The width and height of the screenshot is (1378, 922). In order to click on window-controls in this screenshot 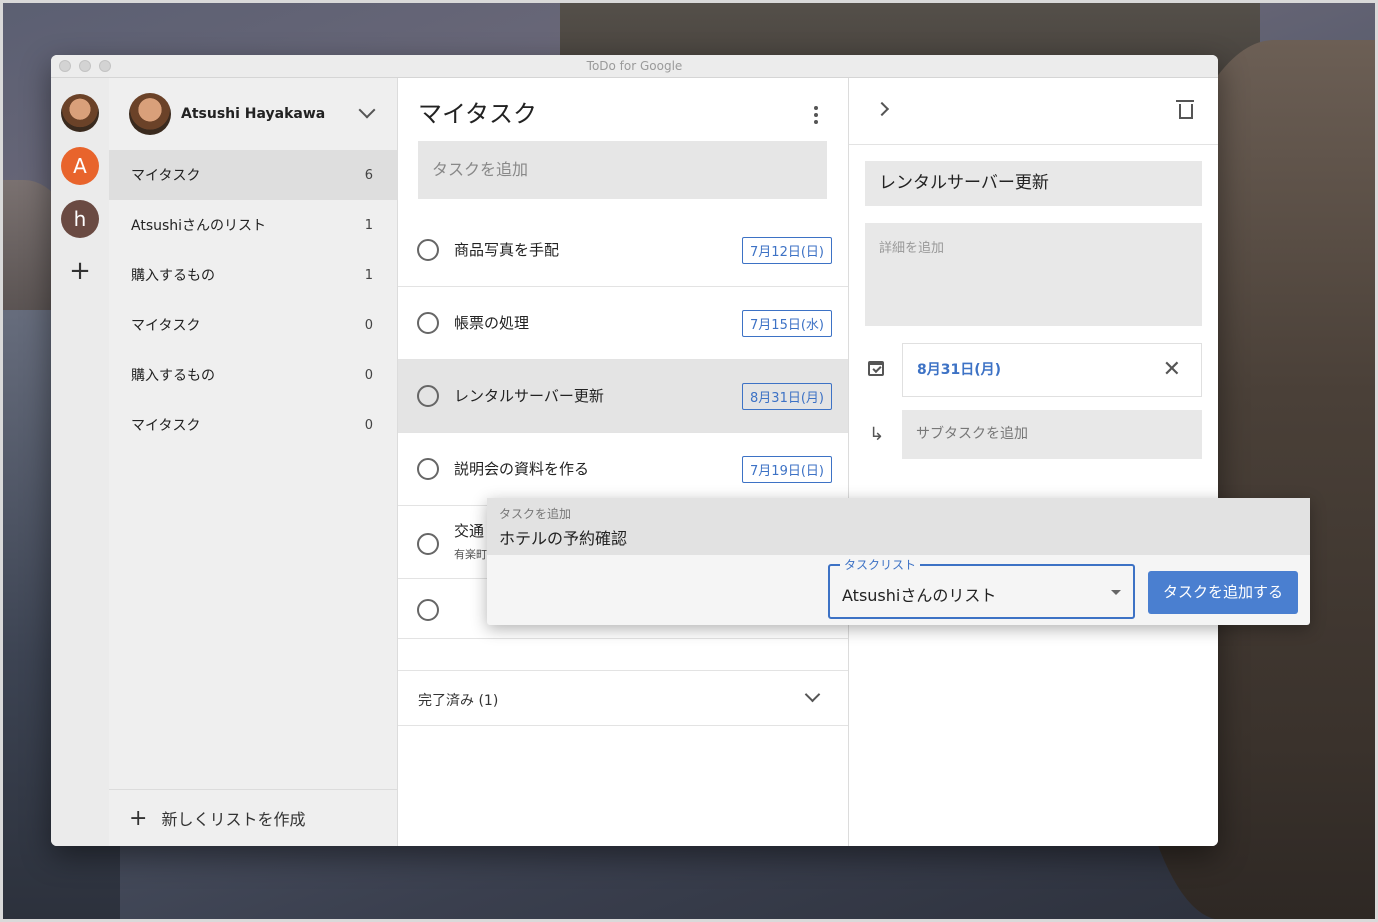, I will do `click(85, 66)`.